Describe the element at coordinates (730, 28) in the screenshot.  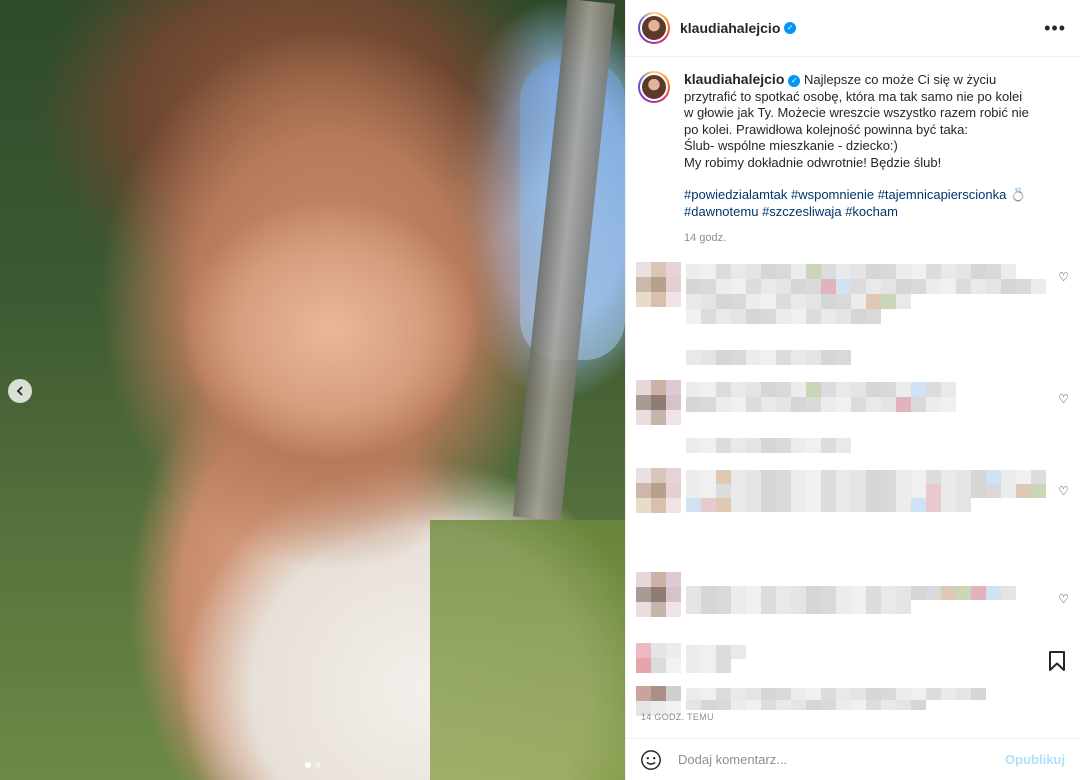
I see `header-username: klaudiahalejcio` at that location.